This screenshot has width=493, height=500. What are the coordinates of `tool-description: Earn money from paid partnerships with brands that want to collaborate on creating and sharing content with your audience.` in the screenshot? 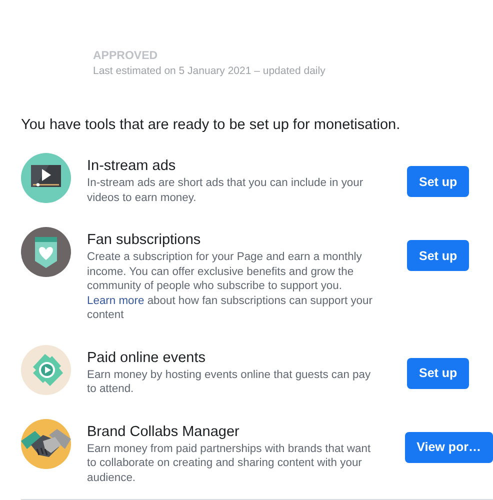 It's located at (229, 463).